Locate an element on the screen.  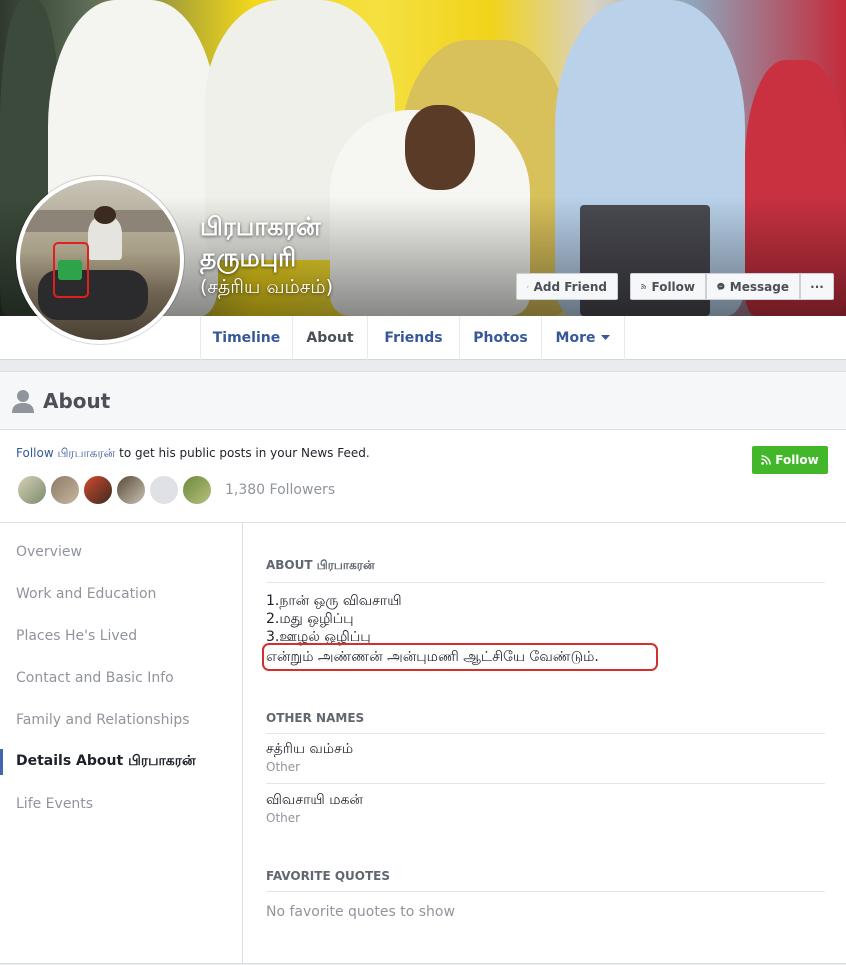
sidebar-item-label: Family and Relationships is located at coordinates (103, 720).